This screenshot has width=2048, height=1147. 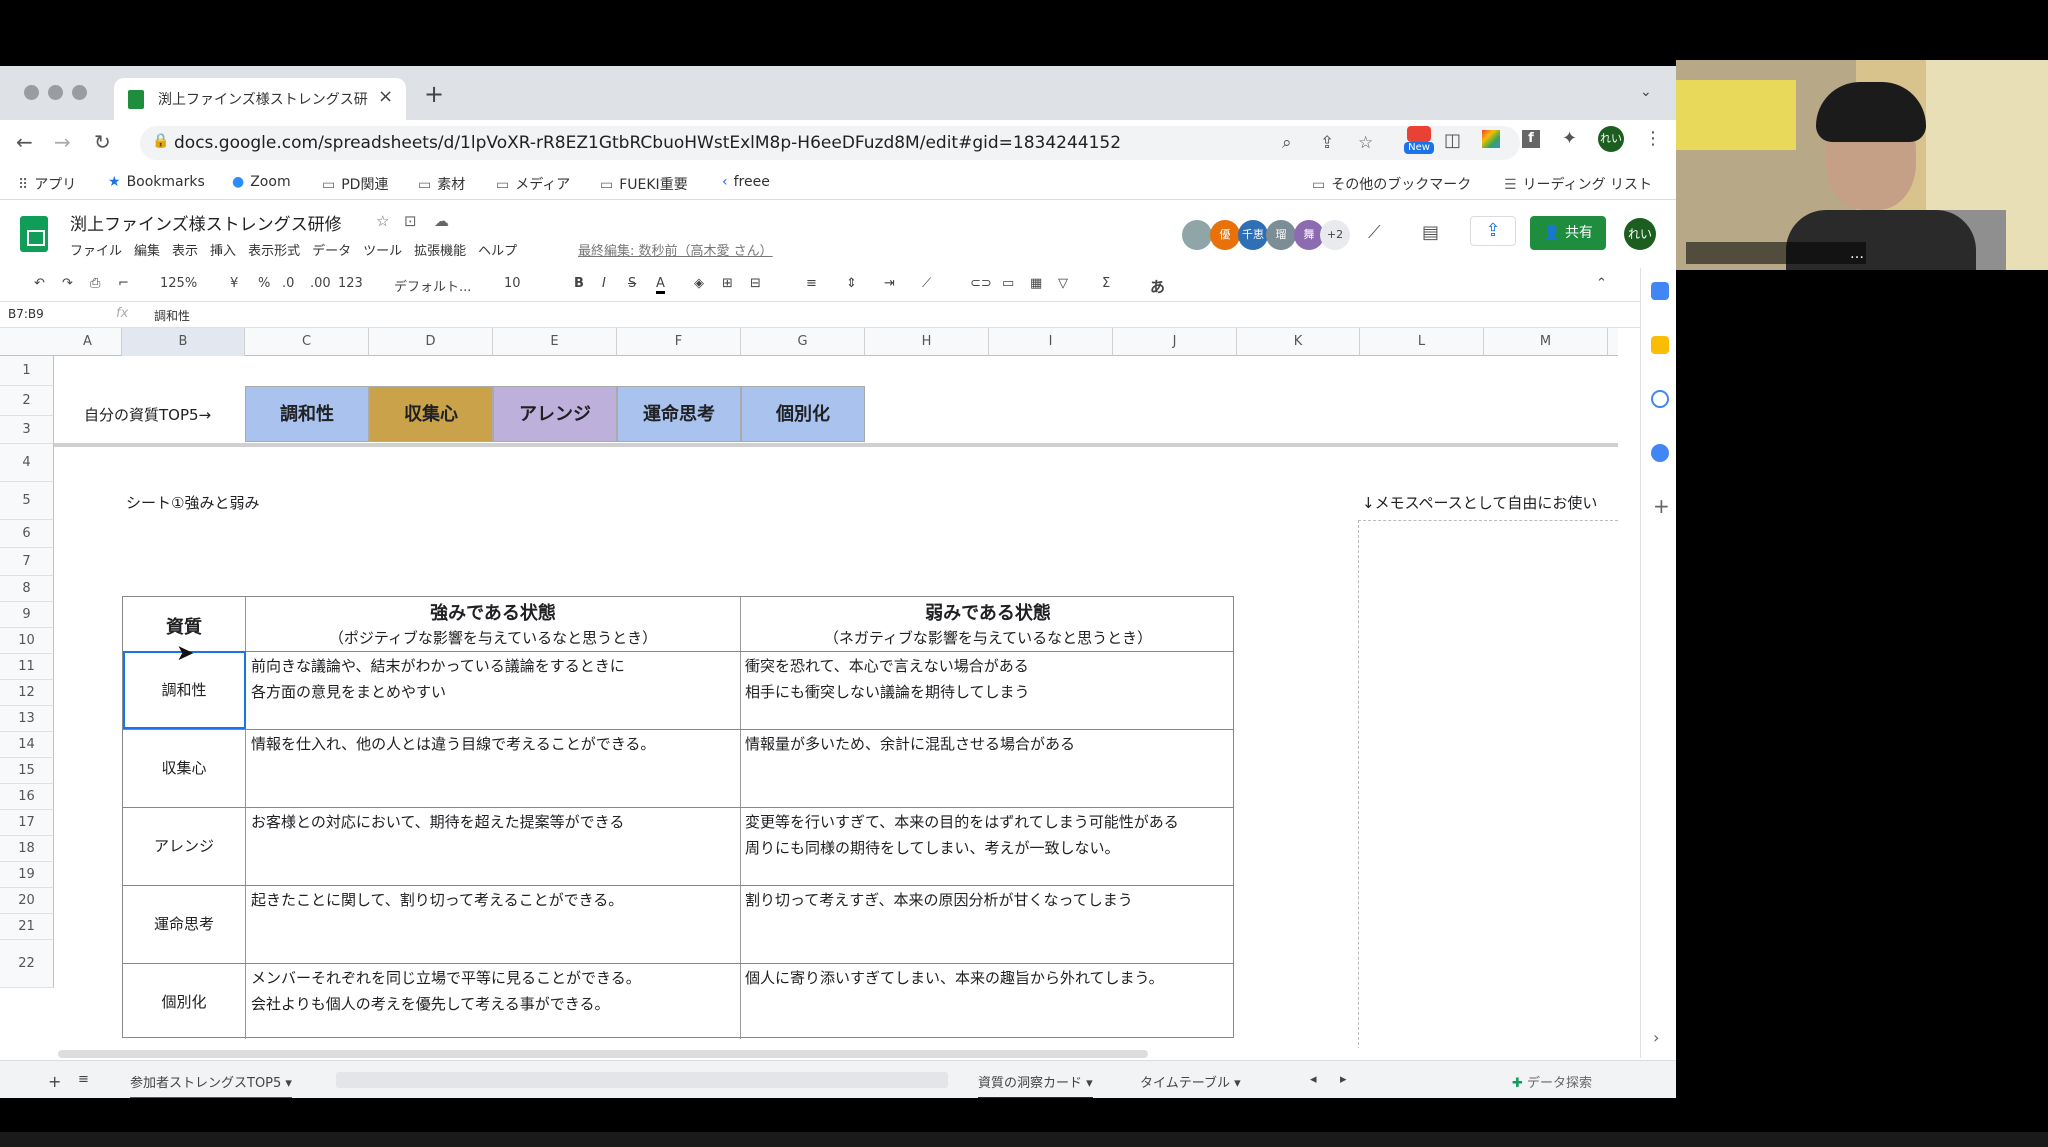 What do you see at coordinates (939, 900) in the screenshot?
I see `weakness-text: 割り切って考えすぎ、本来の原因分析が甘くなってしまう` at bounding box center [939, 900].